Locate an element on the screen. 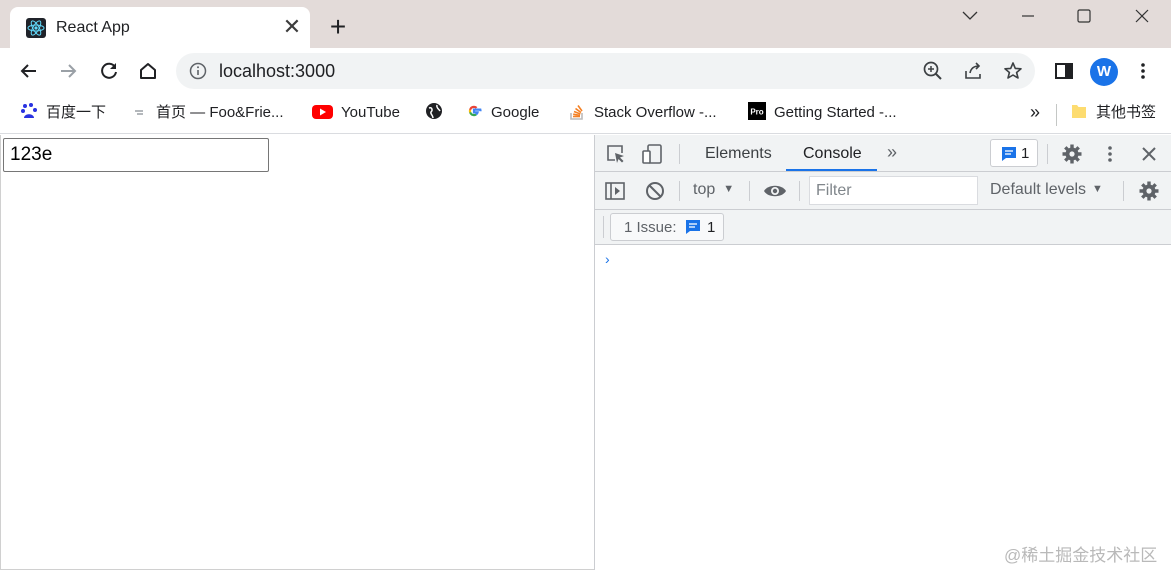 This screenshot has height=570, width=1171. bookmark-label: Google is located at coordinates (515, 112).